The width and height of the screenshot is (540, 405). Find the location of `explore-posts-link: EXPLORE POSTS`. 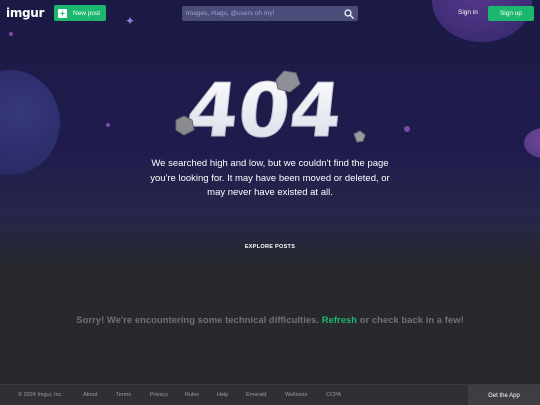

explore-posts-link: EXPLORE POSTS is located at coordinates (270, 247).